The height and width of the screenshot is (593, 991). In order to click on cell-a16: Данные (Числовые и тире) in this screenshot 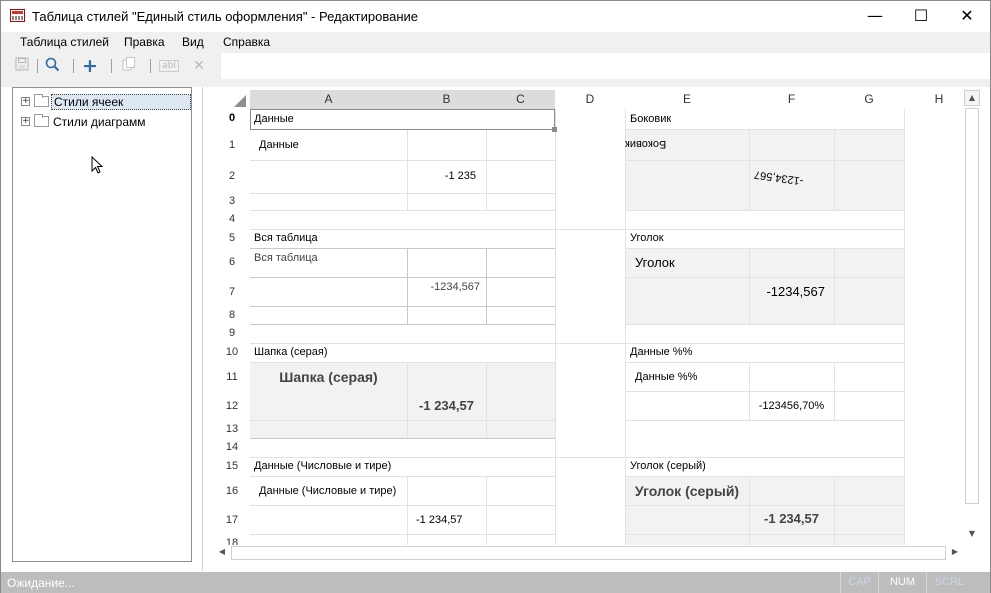, I will do `click(327, 491)`.